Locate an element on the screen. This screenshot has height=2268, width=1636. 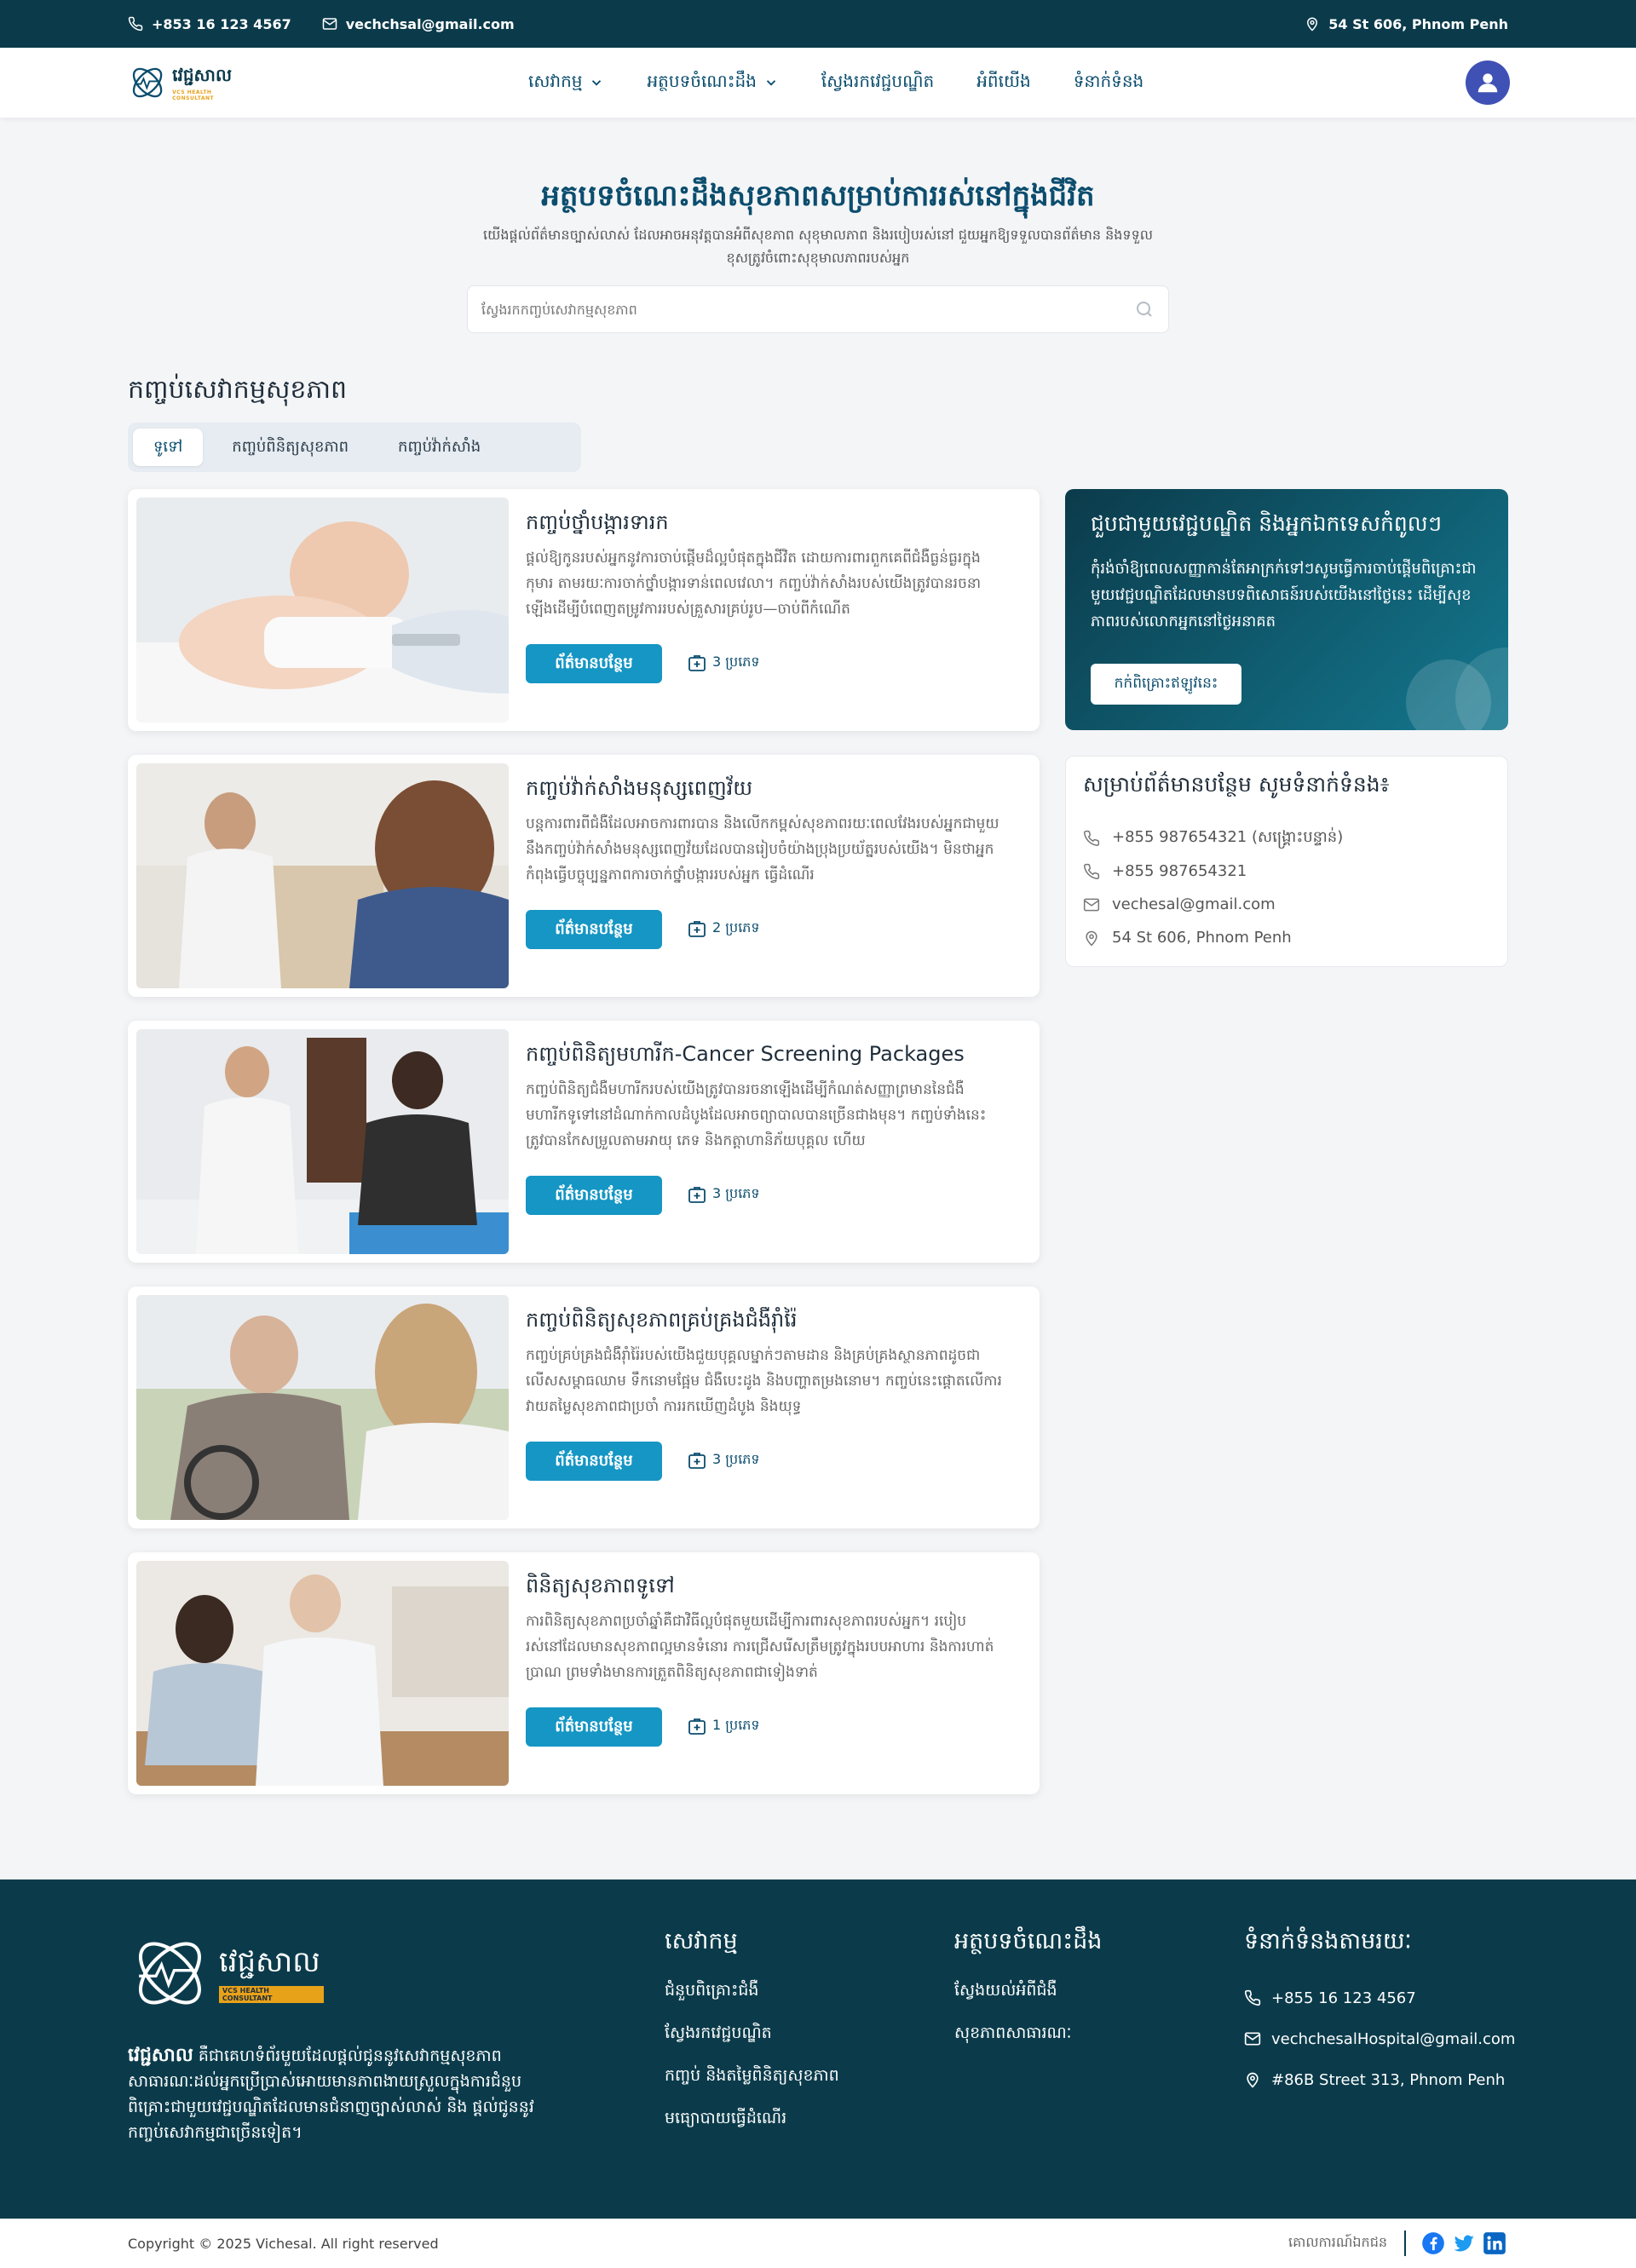
package-tabs: ទូទៅ កញ្ចប់ពិនិត្យសុខភាព កញ្ចប់វ៉ាក់សាំង is located at coordinates (354, 448).